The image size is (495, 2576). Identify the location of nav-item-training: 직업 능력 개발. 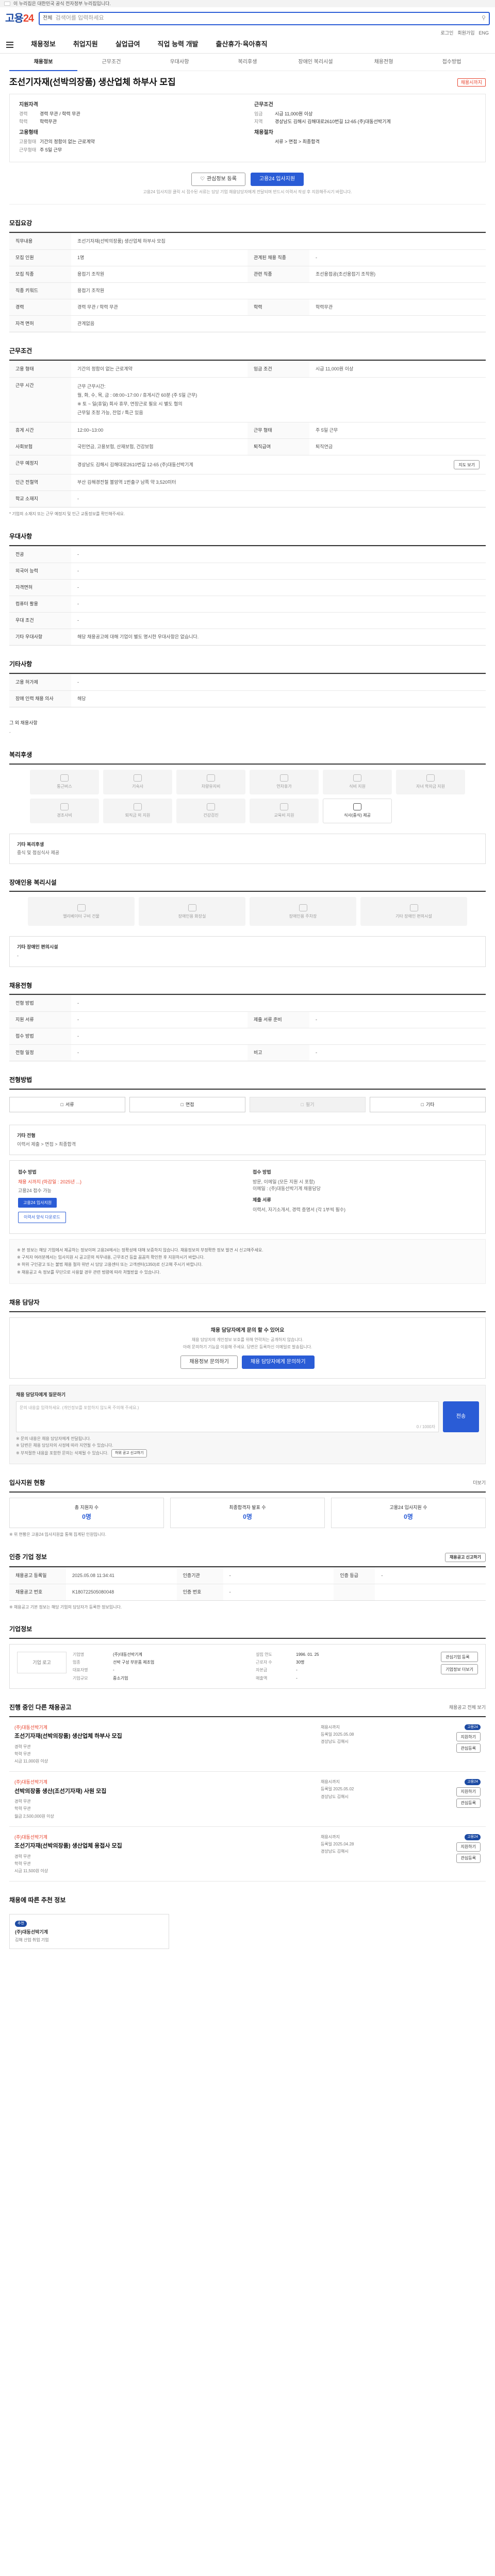
(178, 44).